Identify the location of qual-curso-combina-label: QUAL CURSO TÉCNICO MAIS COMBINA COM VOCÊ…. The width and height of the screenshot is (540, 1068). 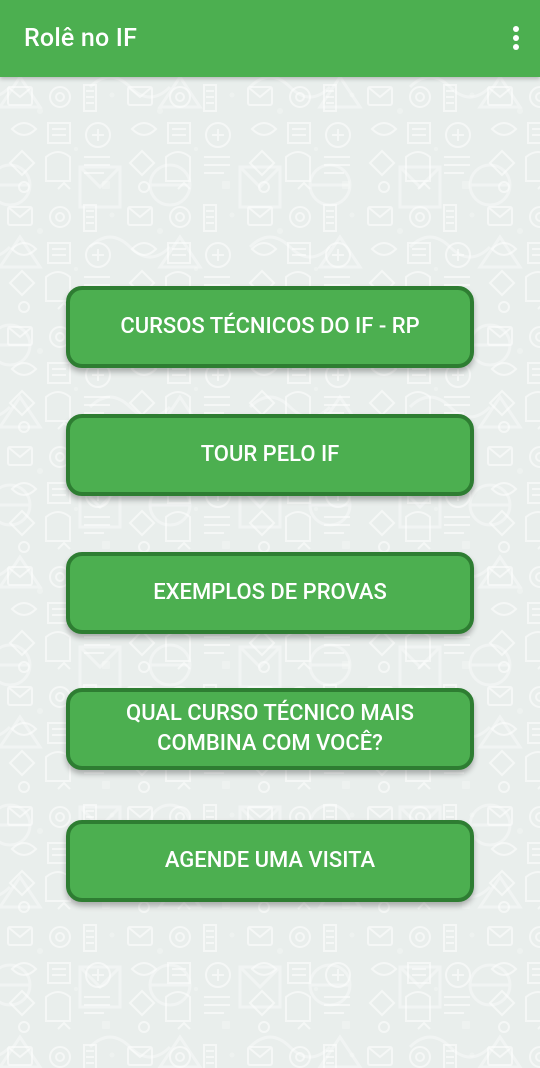
(270, 728).